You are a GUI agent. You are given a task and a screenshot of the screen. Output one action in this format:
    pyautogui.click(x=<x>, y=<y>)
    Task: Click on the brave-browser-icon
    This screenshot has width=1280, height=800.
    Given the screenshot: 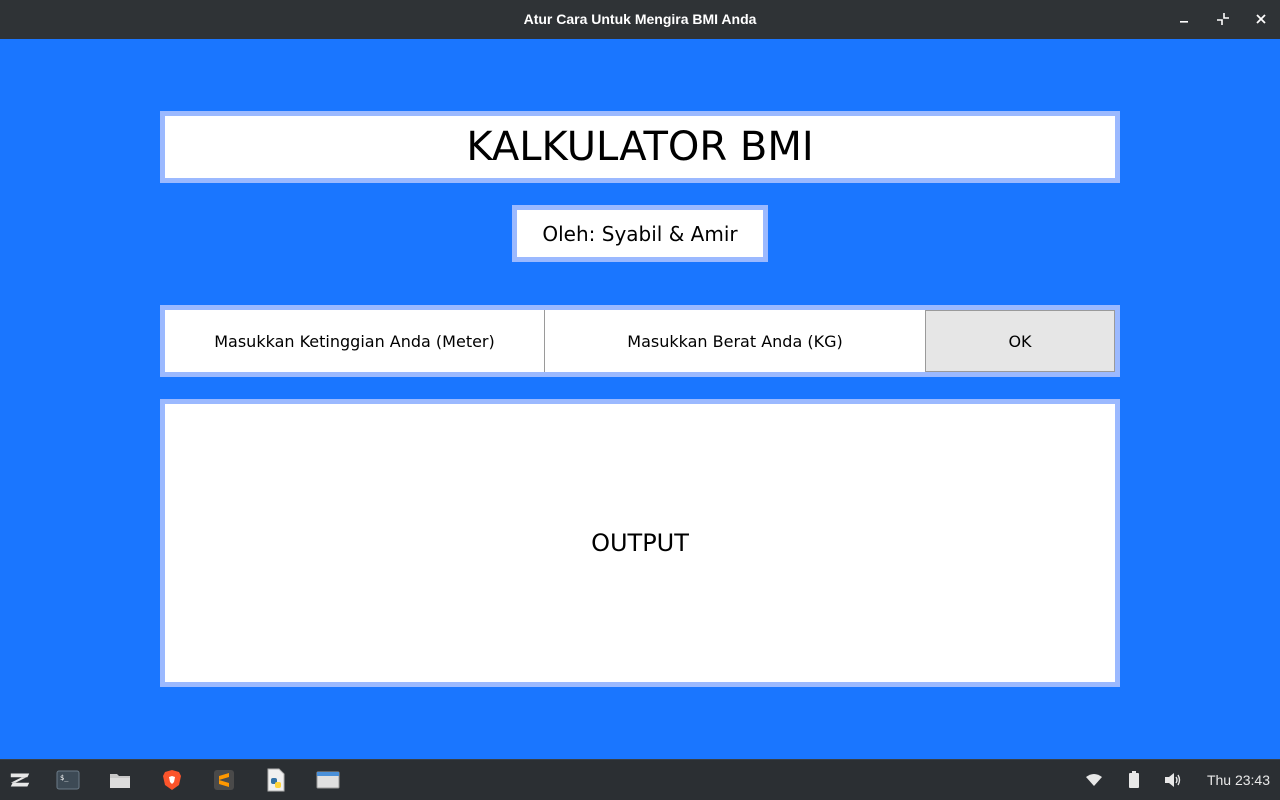 What is the action you would take?
    pyautogui.click(x=172, y=780)
    